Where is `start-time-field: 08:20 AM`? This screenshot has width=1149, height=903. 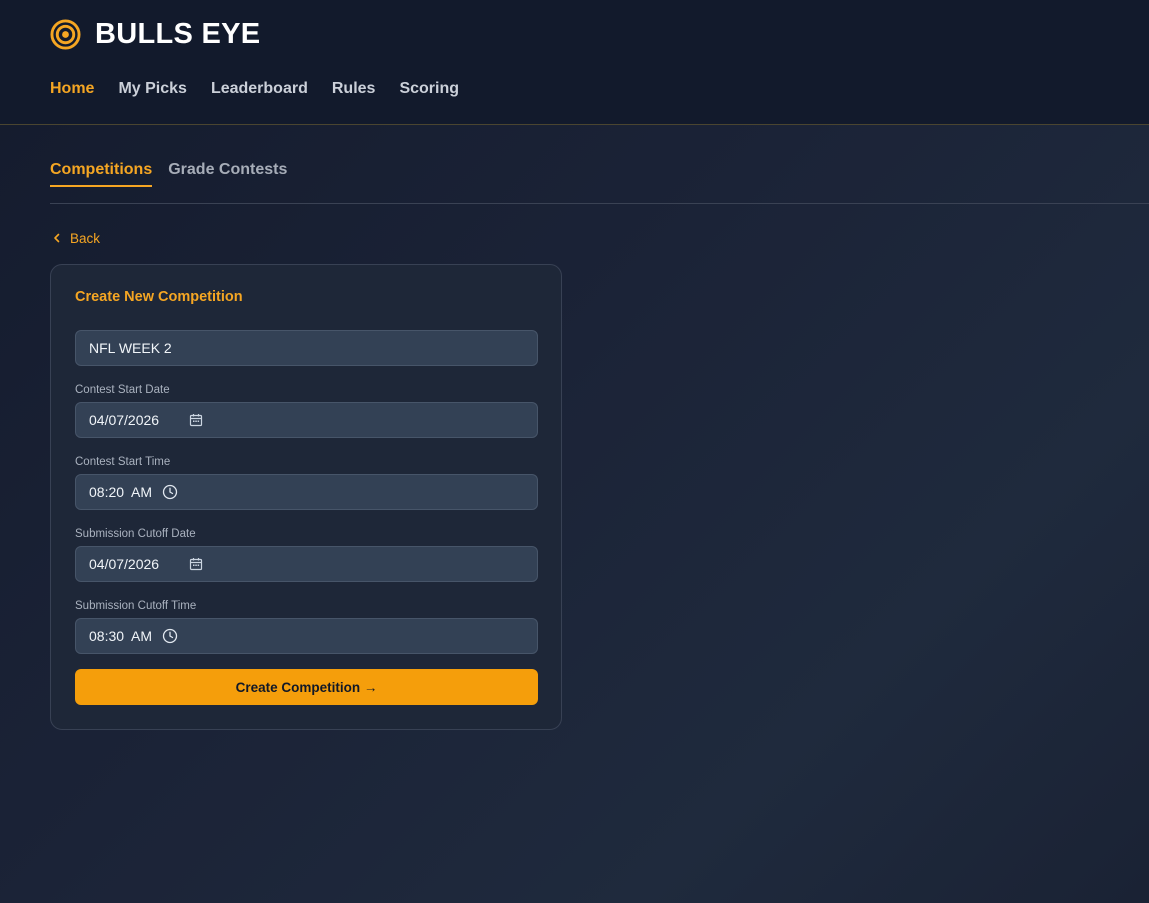 start-time-field: 08:20 AM is located at coordinates (306, 492).